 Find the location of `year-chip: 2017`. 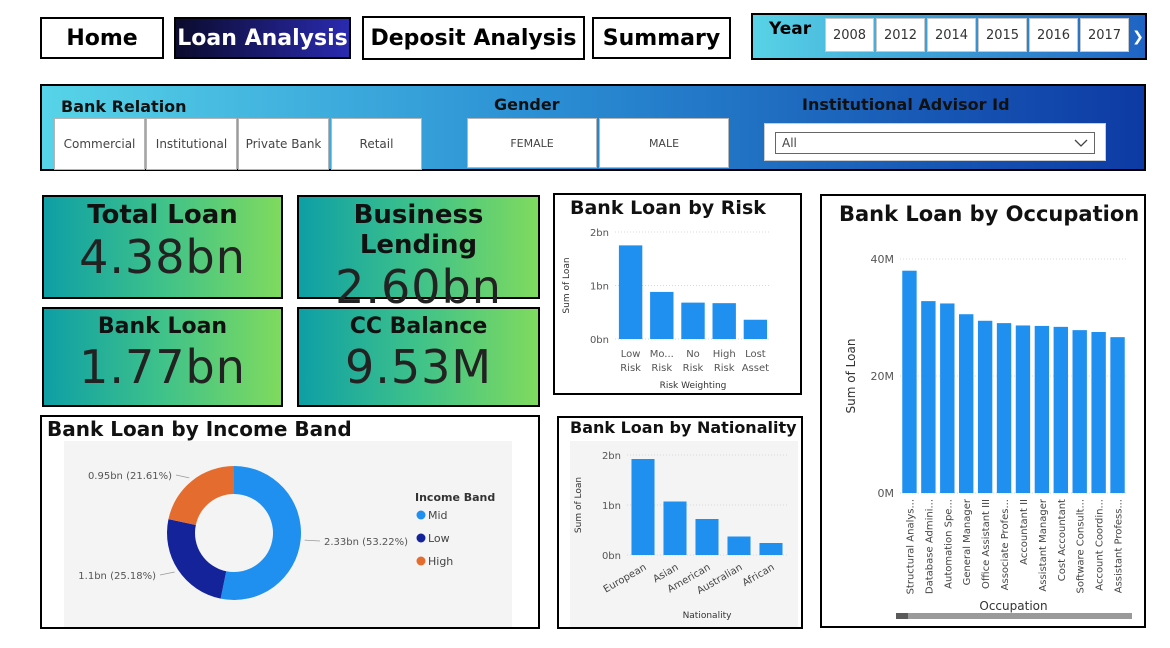

year-chip: 2017 is located at coordinates (1104, 35).